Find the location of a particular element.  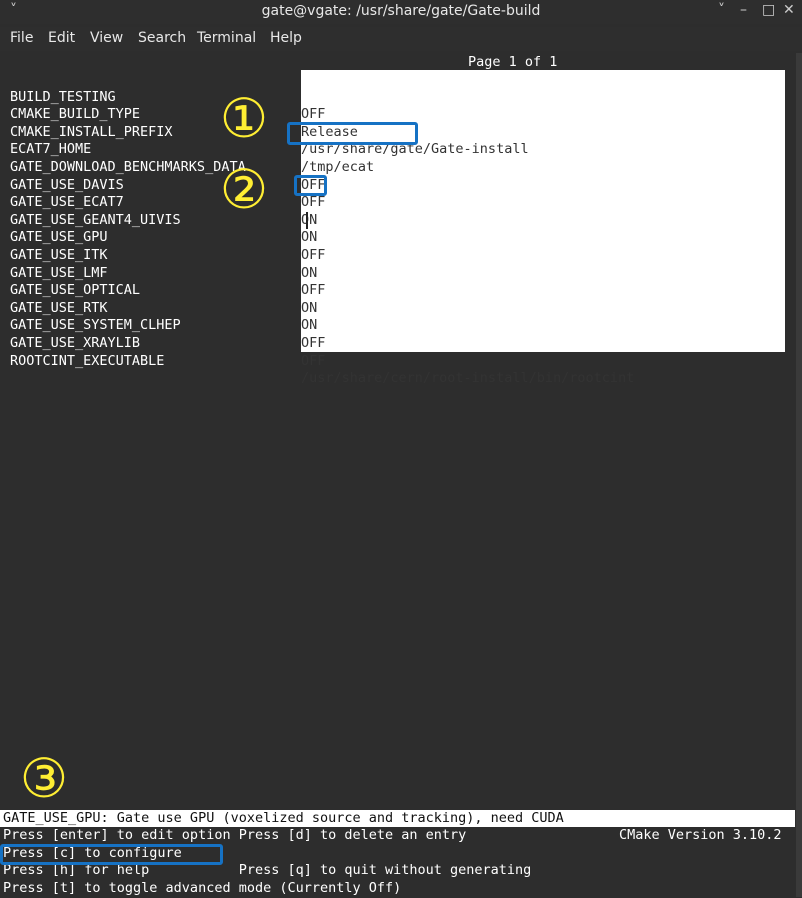

annotation-badge-1: ① is located at coordinates (244, 118).